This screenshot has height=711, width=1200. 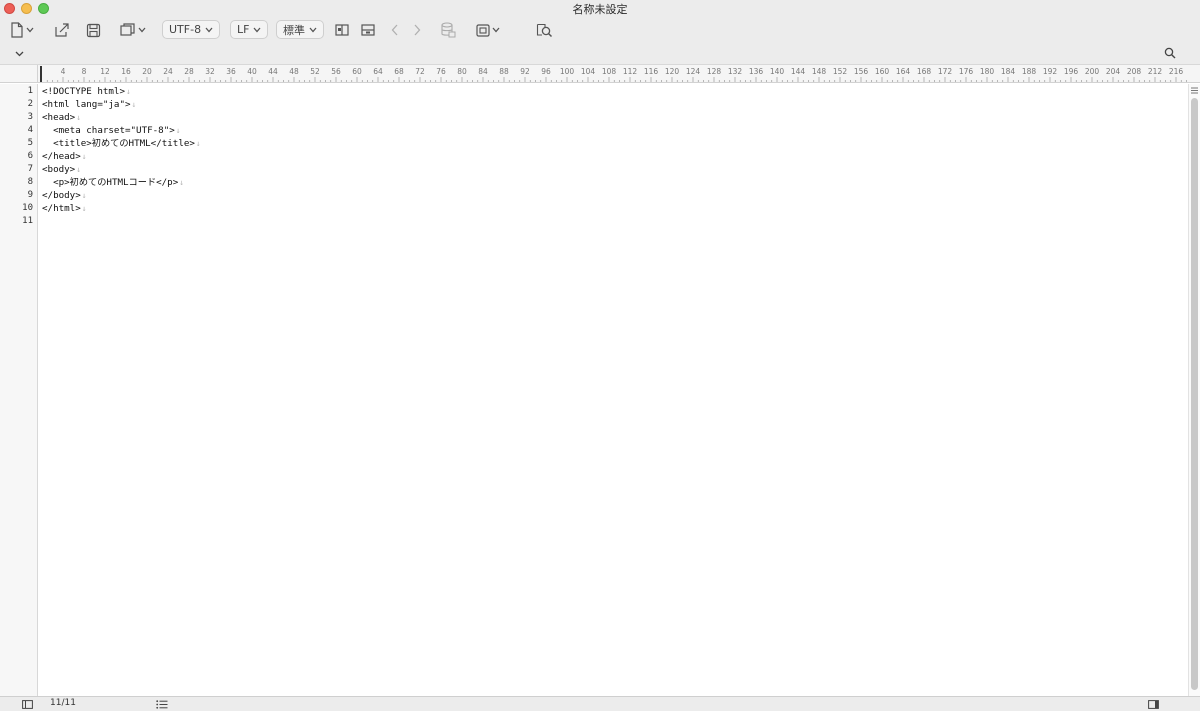 I want to click on new-document-icon, so click(x=17, y=30).